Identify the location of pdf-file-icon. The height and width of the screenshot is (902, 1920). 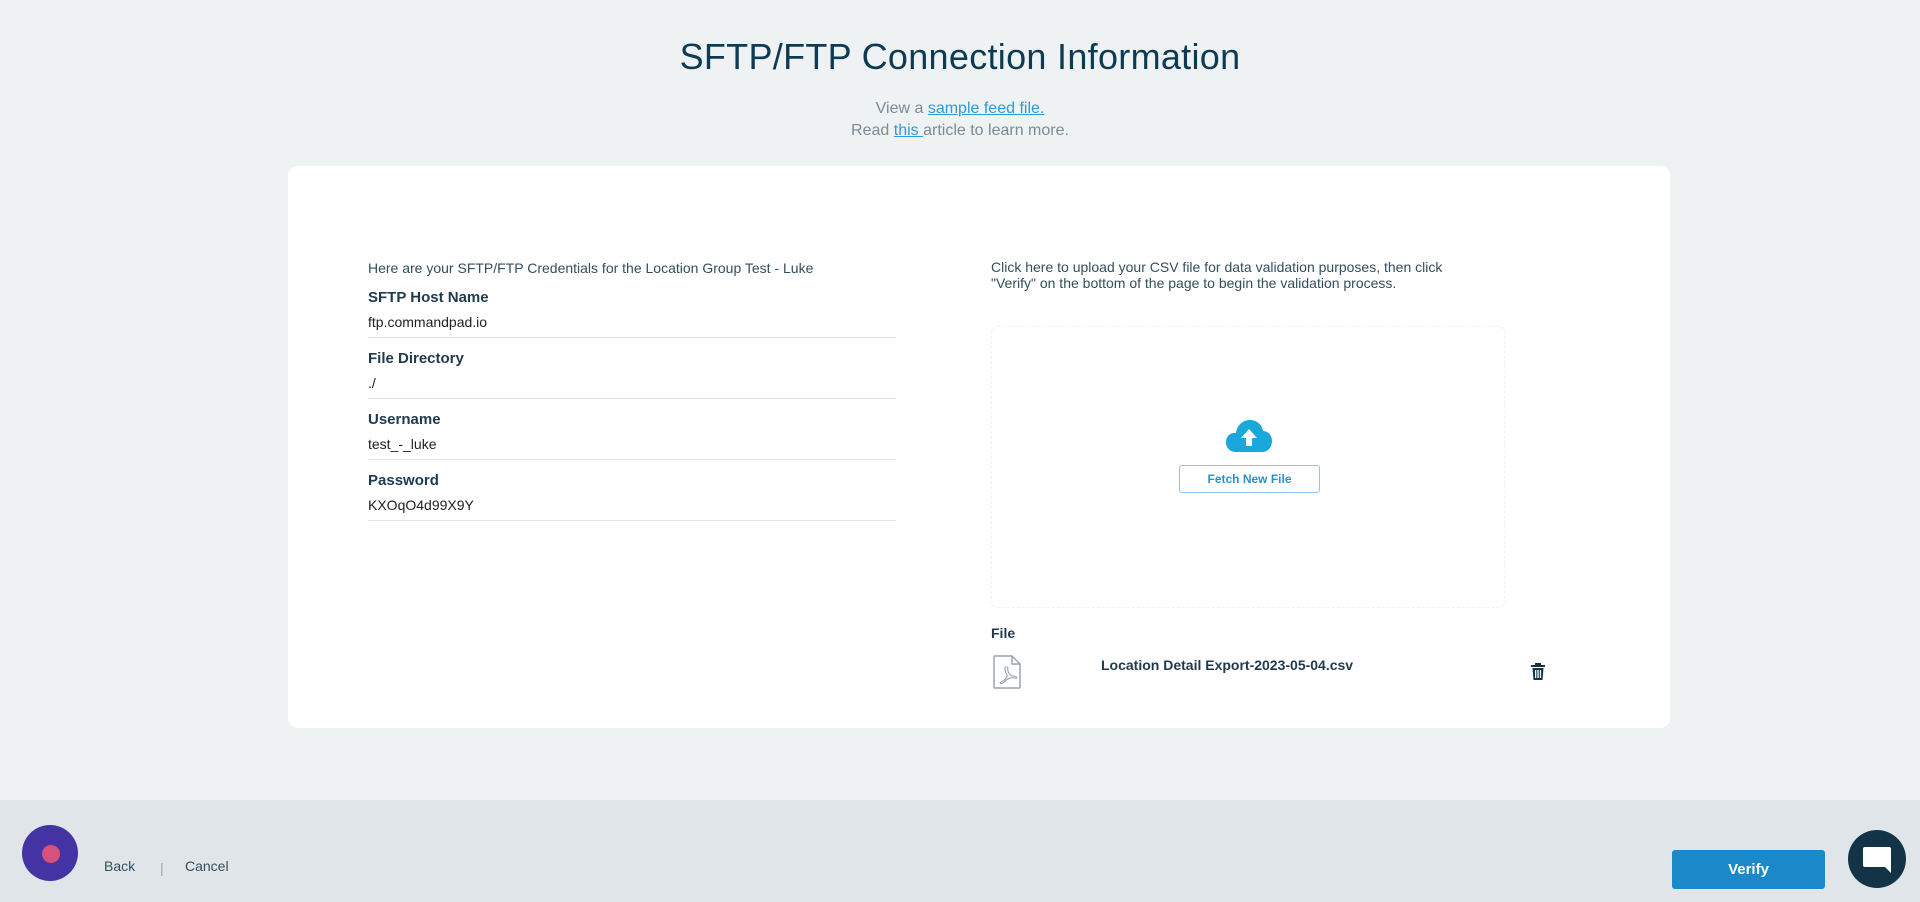
(1007, 672).